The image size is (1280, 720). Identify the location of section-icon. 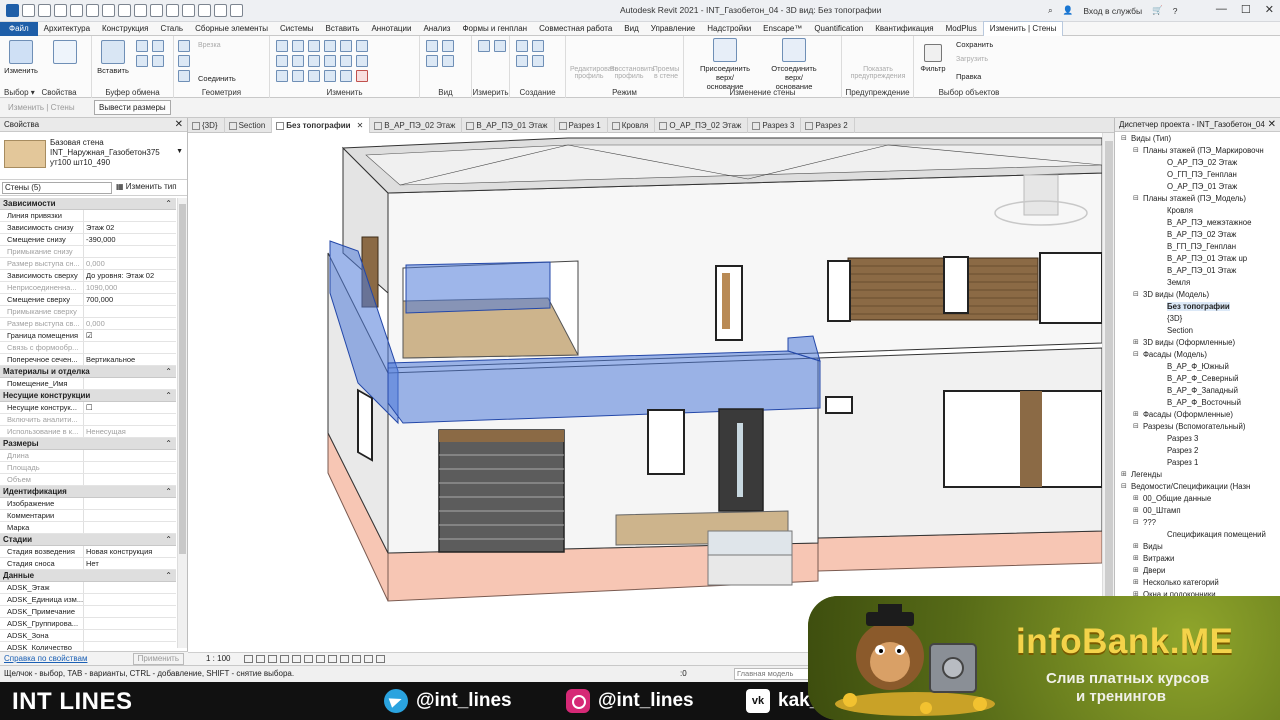
(188, 10).